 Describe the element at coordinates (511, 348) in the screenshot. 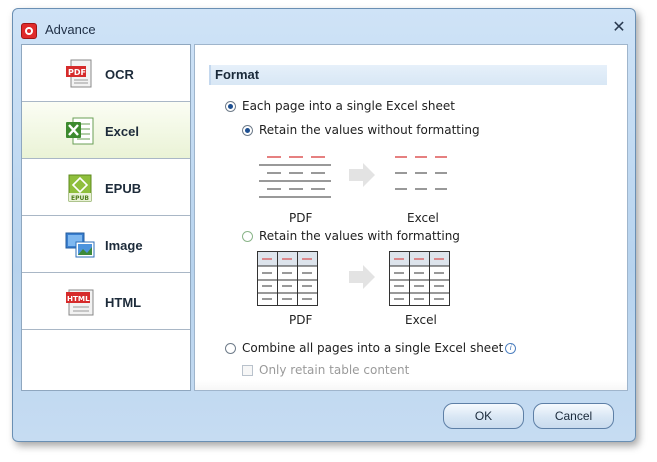

I see `info-icon: i` at that location.